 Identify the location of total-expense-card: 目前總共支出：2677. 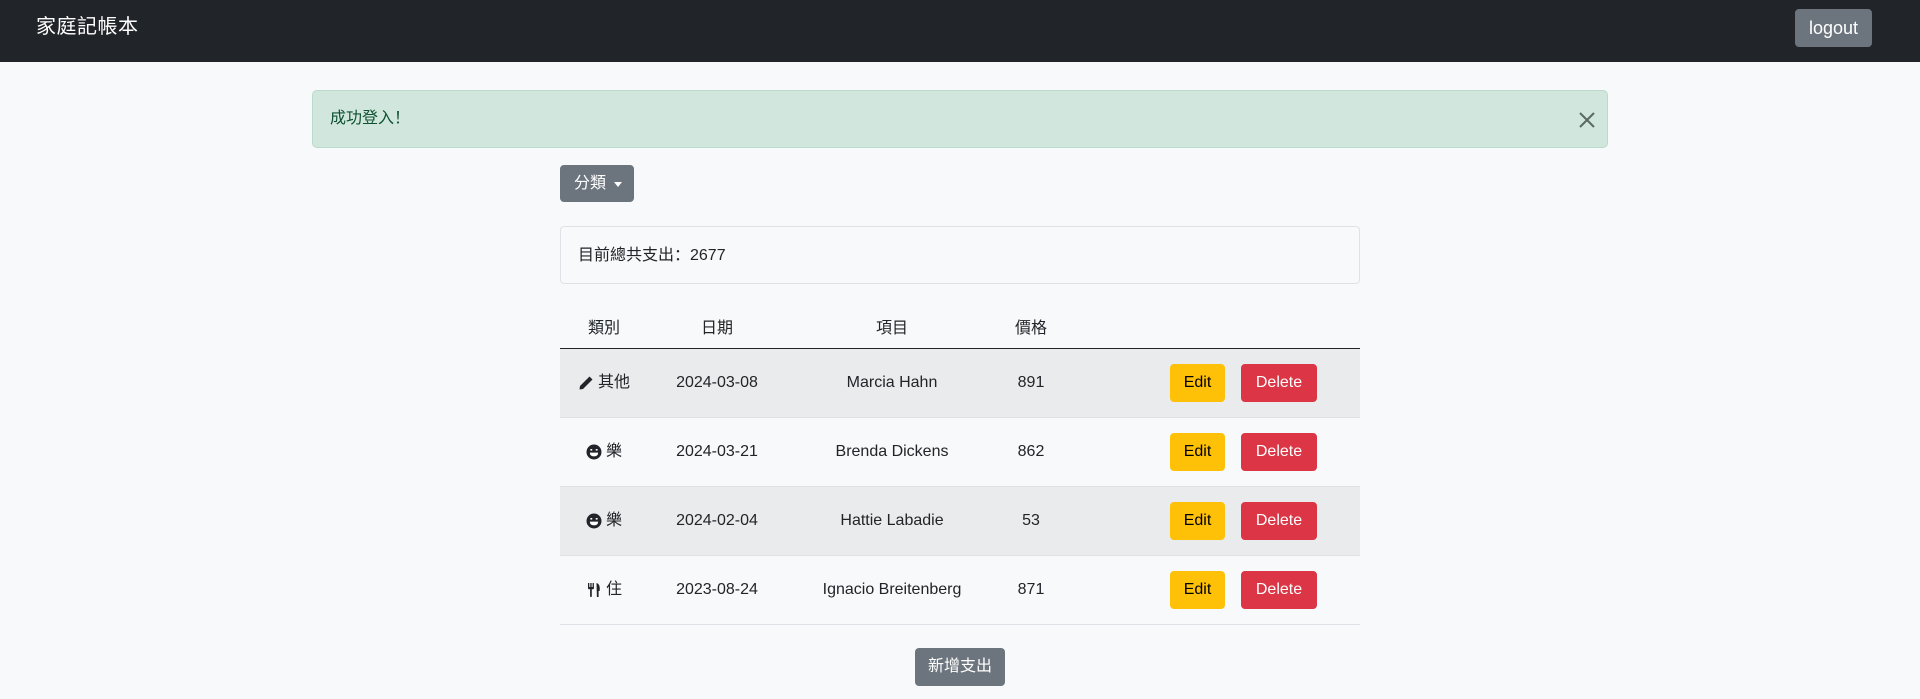
(960, 255).